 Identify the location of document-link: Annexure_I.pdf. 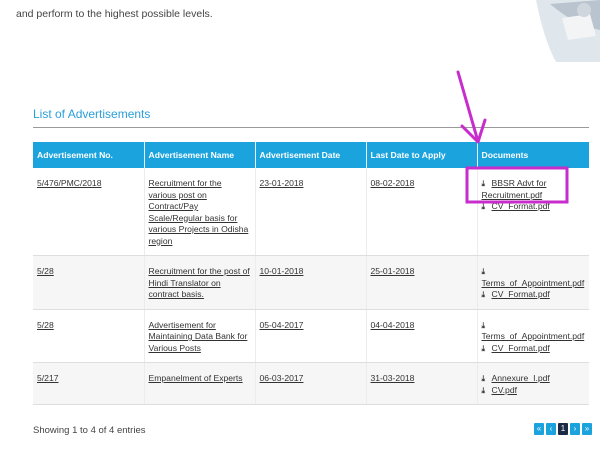
(521, 378).